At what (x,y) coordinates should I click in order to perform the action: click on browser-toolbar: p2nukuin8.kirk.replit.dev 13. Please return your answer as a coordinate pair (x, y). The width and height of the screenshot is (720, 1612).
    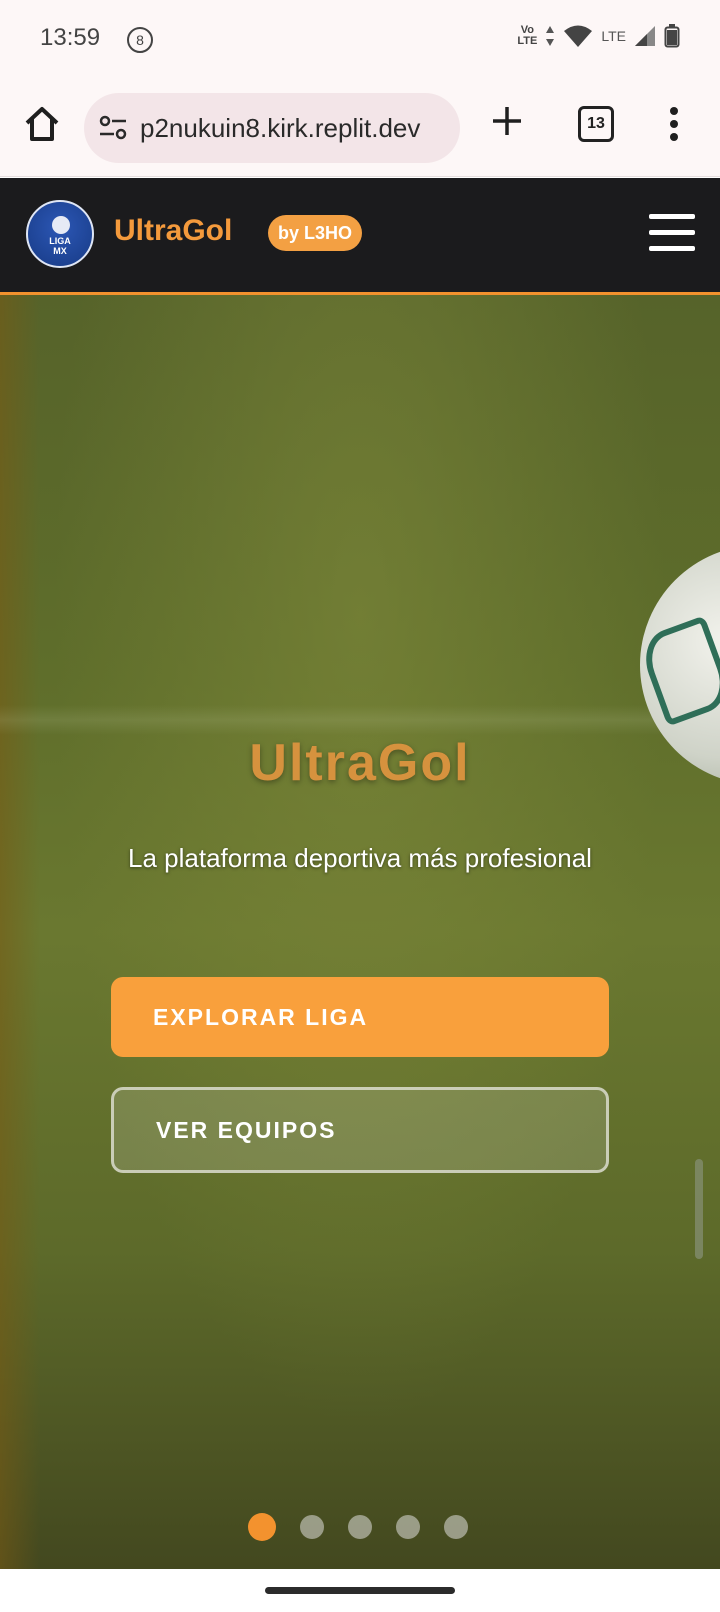
    Looking at the image, I should click on (360, 128).